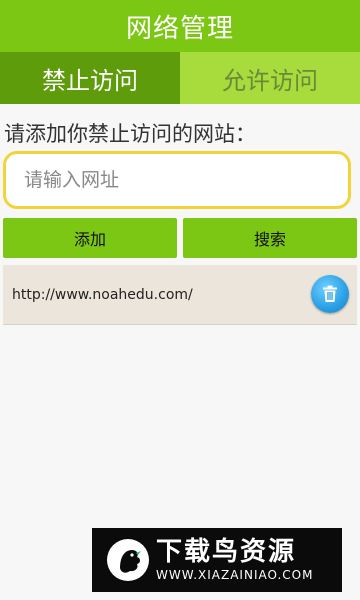 Image resolution: width=360 pixels, height=600 pixels. Describe the element at coordinates (174, 180) in the screenshot. I see `url-input` at that location.